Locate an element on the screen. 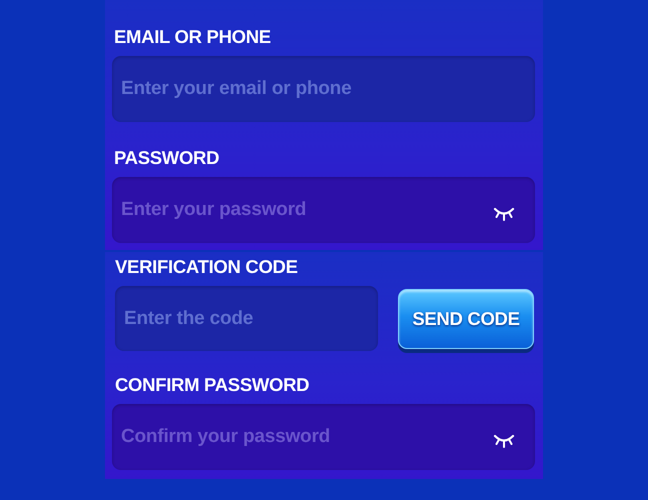  input-field: Enter your email or phone is located at coordinates (323, 89).